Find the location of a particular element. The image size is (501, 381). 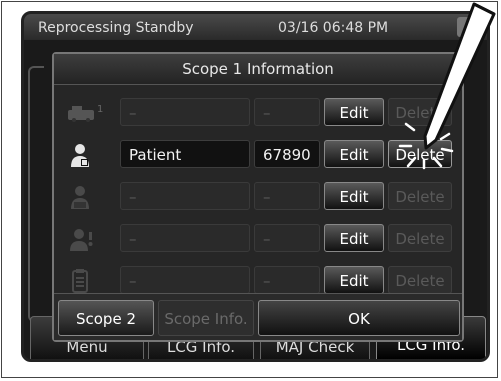

operator-icon is located at coordinates (88, 197).